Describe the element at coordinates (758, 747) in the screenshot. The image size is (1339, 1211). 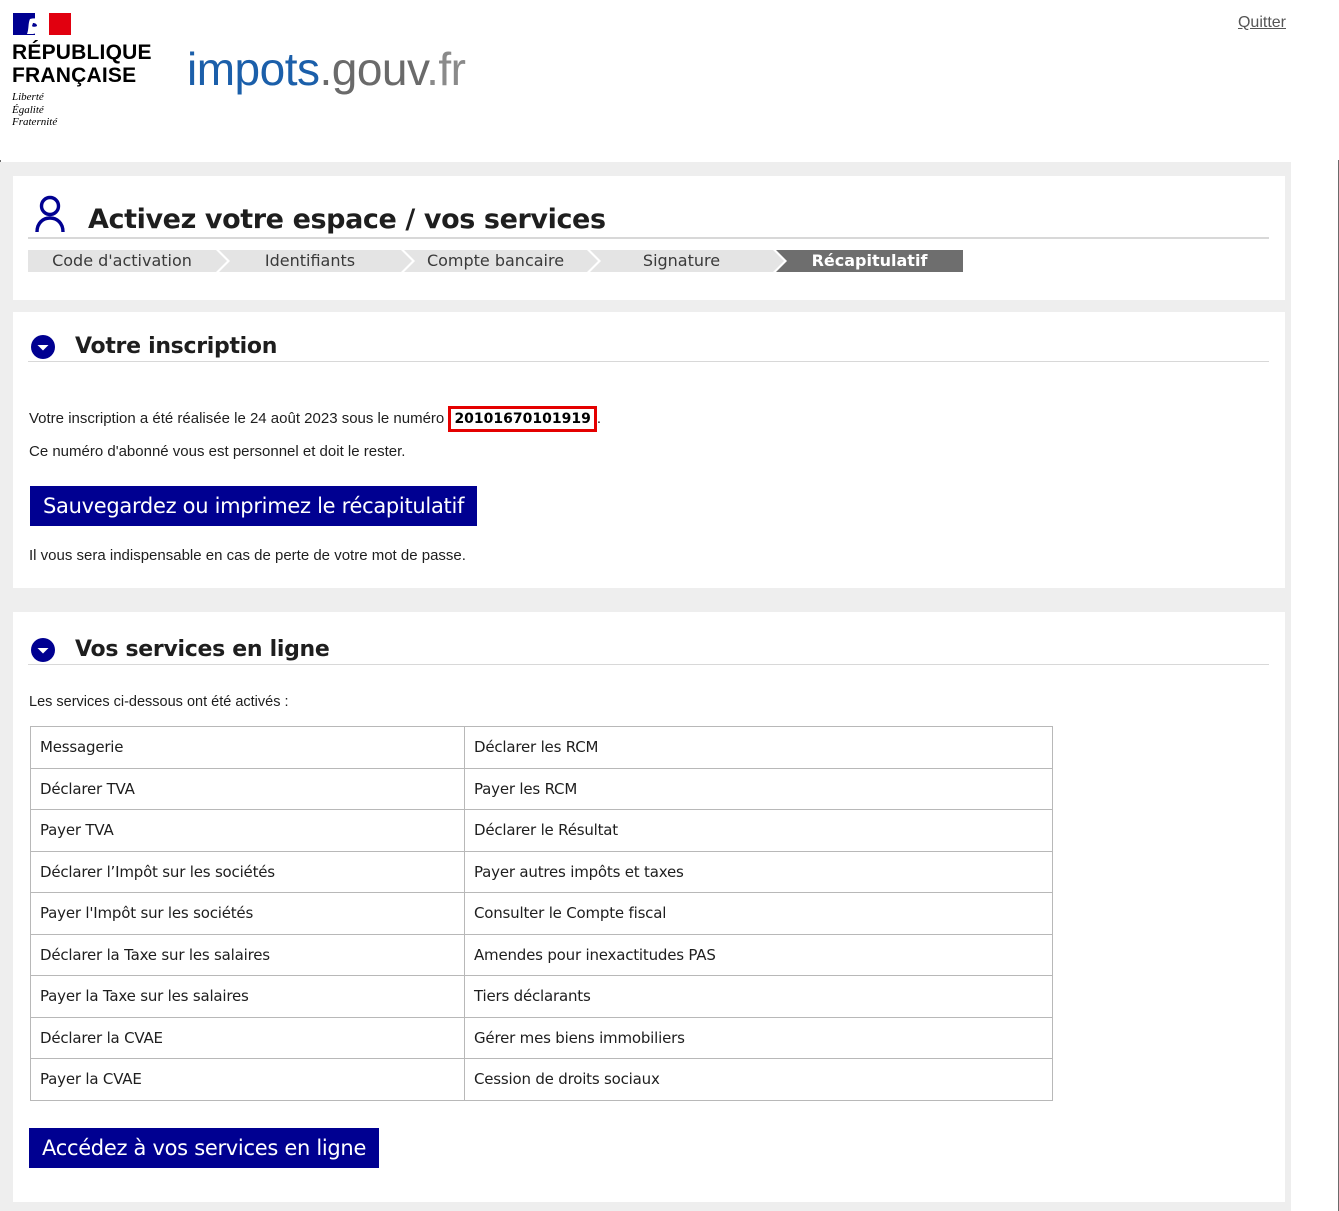
I see `service-cell: Déclarer les RCM` at that location.